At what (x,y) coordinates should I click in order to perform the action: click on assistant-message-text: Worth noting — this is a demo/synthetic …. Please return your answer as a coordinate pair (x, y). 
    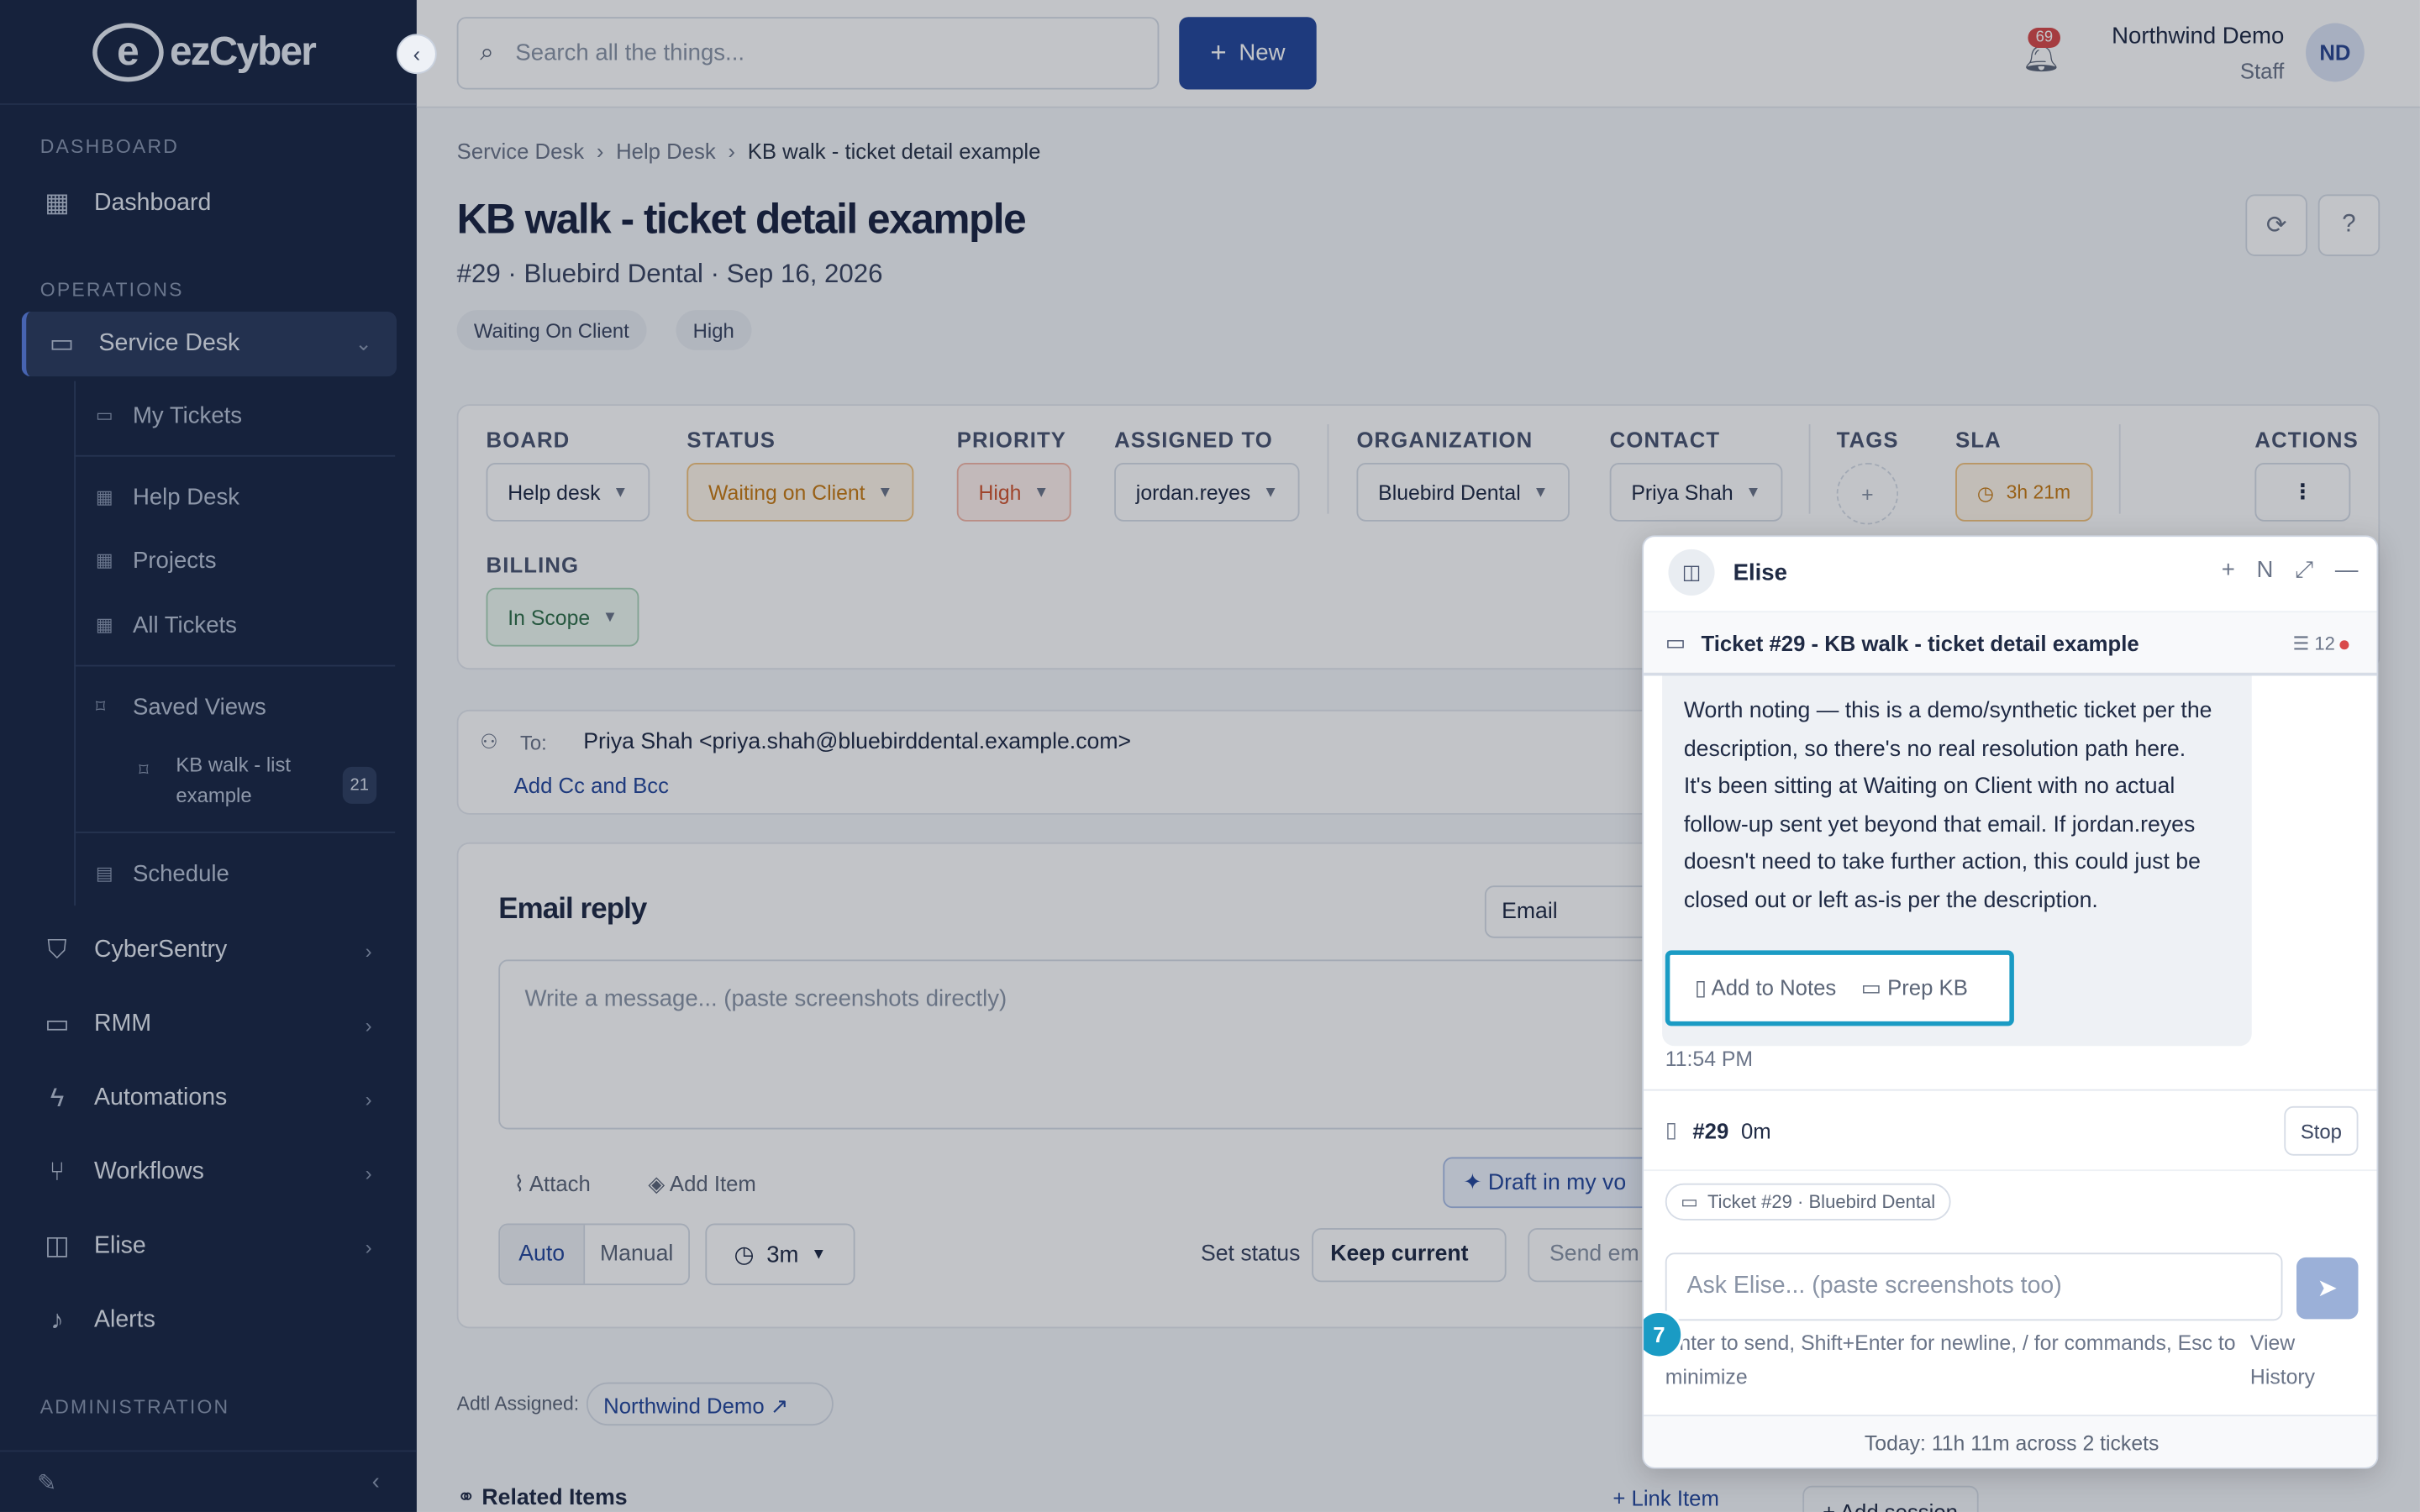
    Looking at the image, I should click on (1947, 806).